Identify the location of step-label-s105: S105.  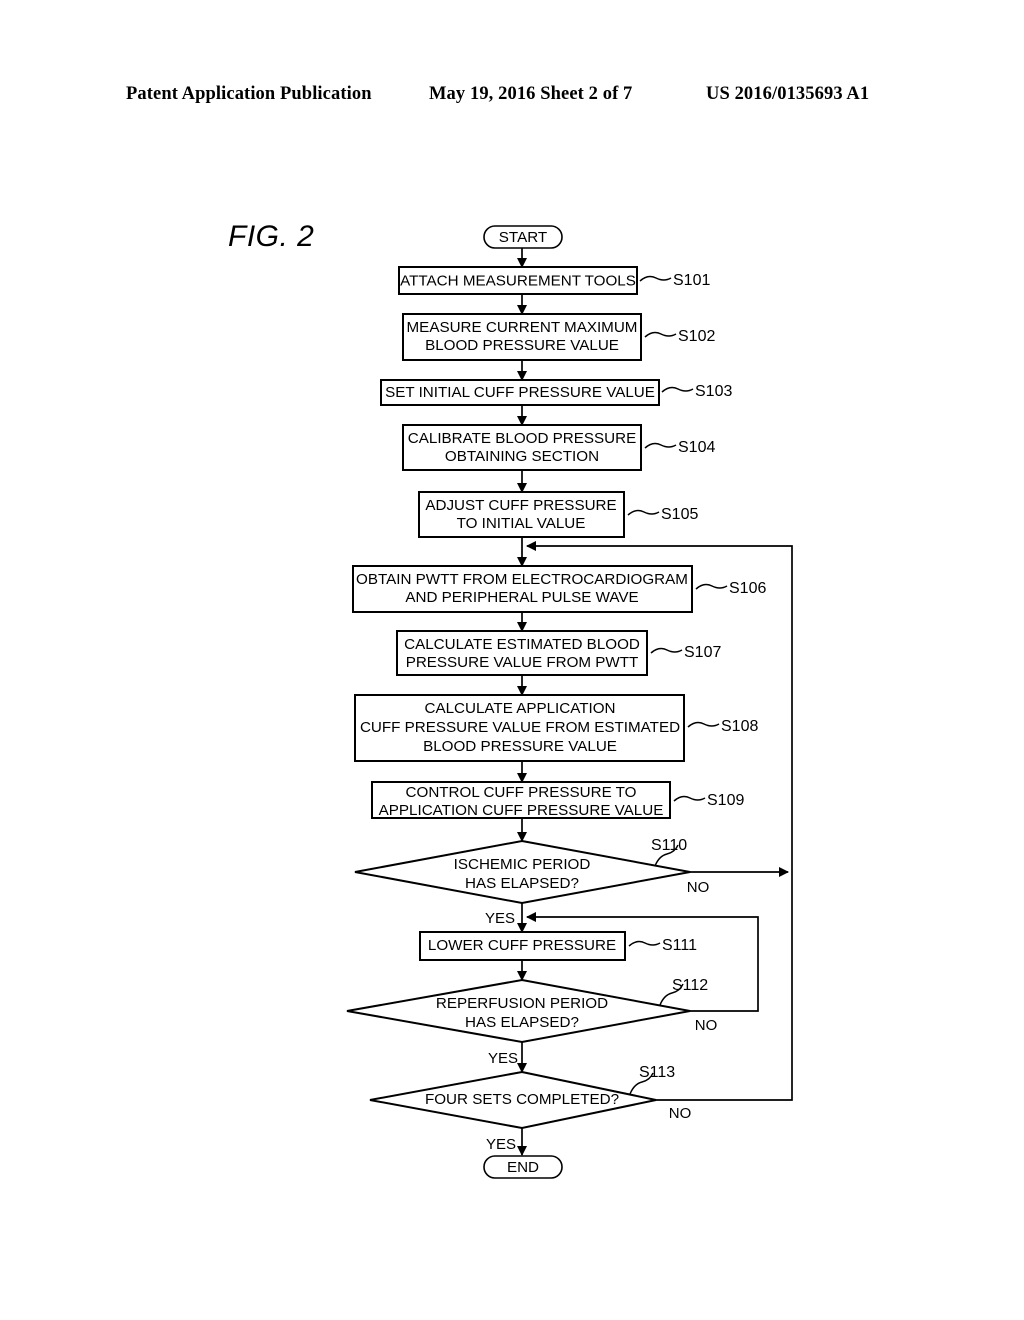
(662, 514).